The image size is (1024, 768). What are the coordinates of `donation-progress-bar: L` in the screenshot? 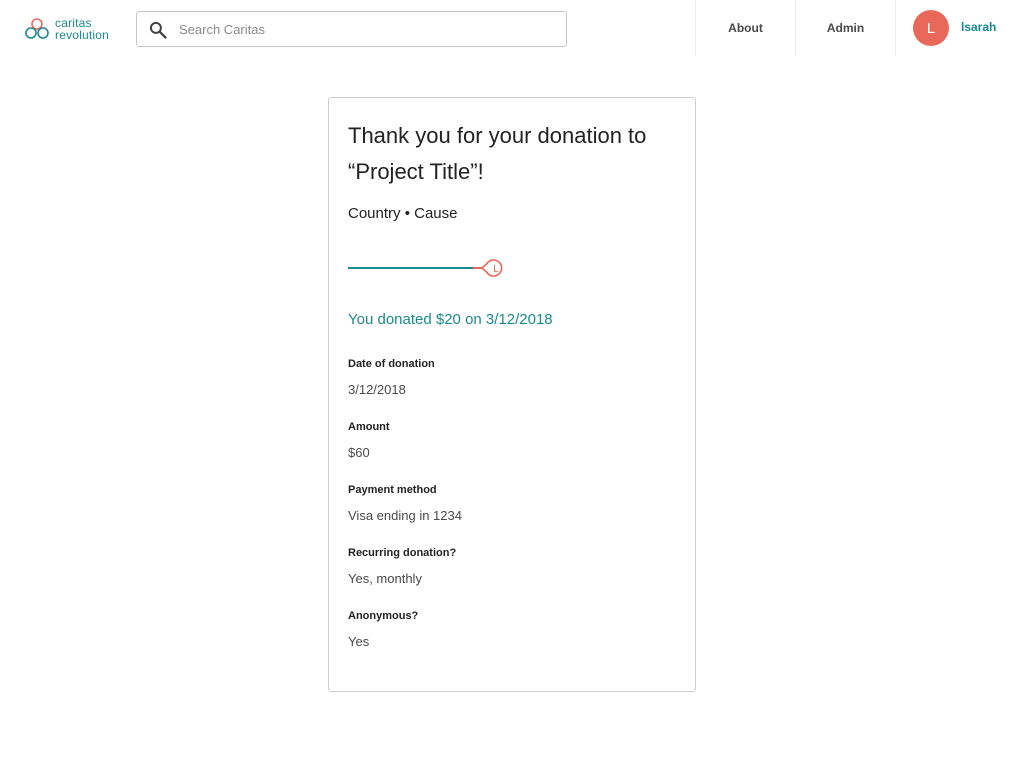 It's located at (425, 268).